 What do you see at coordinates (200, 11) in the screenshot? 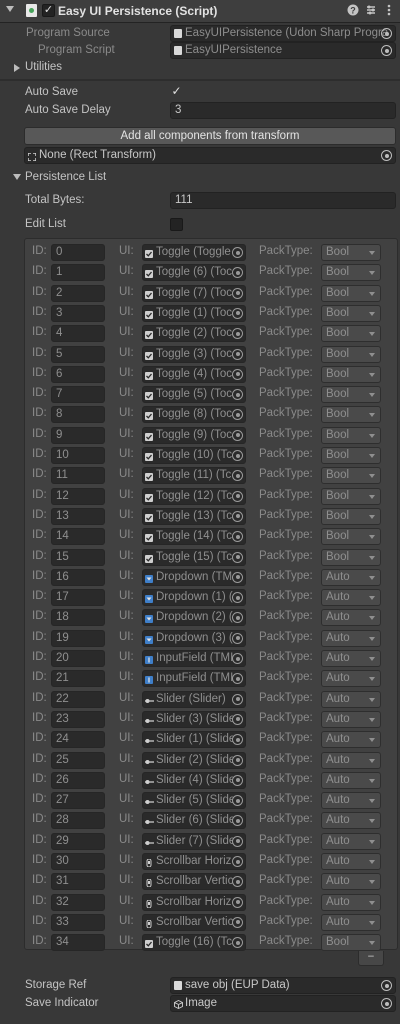
I see `component-header: ✓ Easy UI Persistence (Script) ?` at bounding box center [200, 11].